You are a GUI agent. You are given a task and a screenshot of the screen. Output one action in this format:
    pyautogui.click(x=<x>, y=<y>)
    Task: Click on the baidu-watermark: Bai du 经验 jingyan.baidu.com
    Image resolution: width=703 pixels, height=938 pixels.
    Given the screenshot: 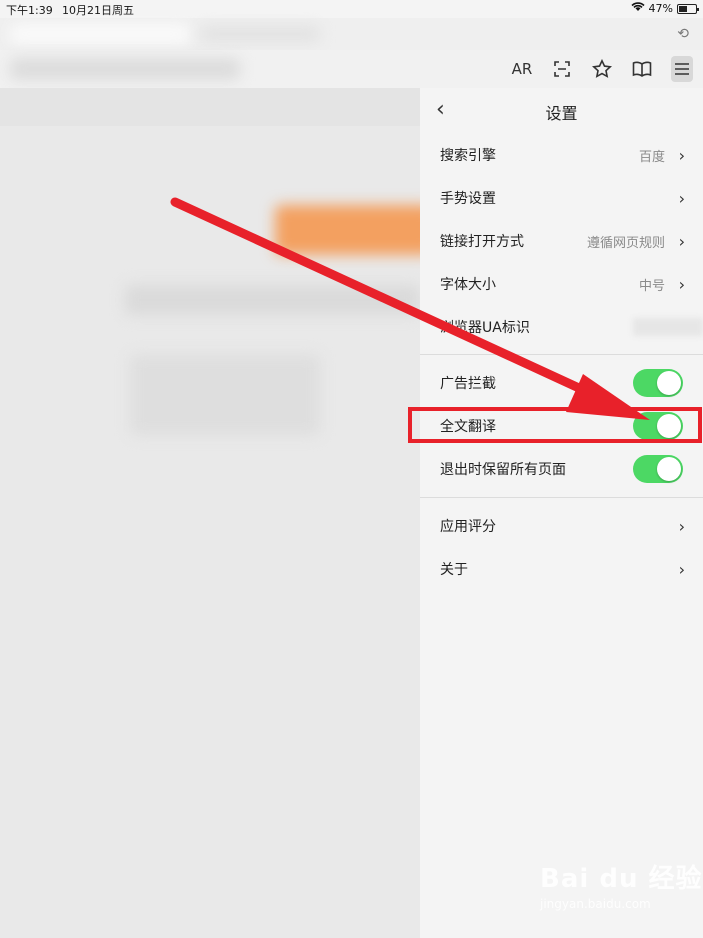 What is the action you would take?
    pyautogui.click(x=621, y=884)
    